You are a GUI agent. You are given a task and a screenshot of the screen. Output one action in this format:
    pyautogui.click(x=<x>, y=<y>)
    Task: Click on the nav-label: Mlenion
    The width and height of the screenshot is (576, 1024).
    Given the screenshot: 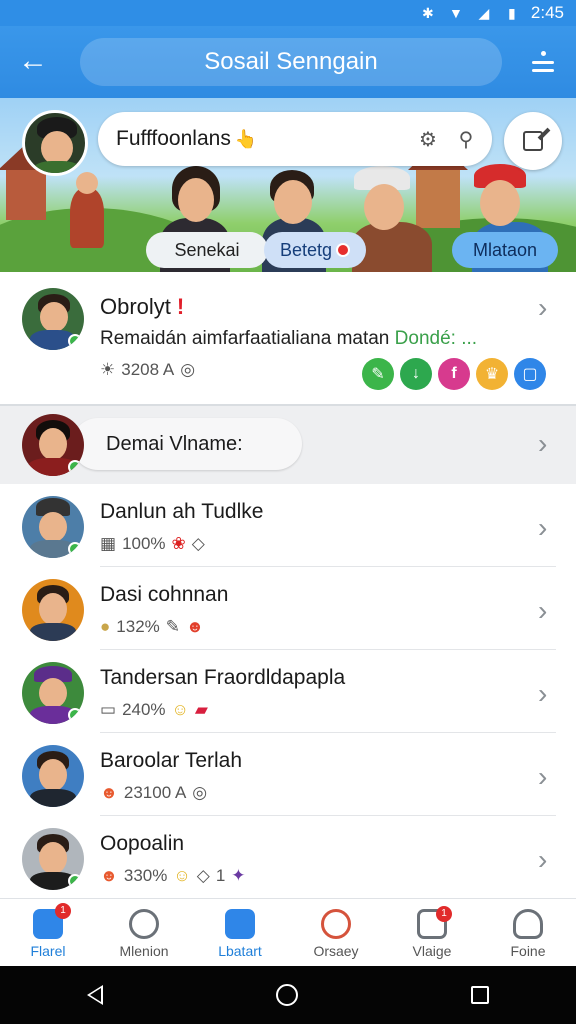 What is the action you would take?
    pyautogui.click(x=144, y=951)
    